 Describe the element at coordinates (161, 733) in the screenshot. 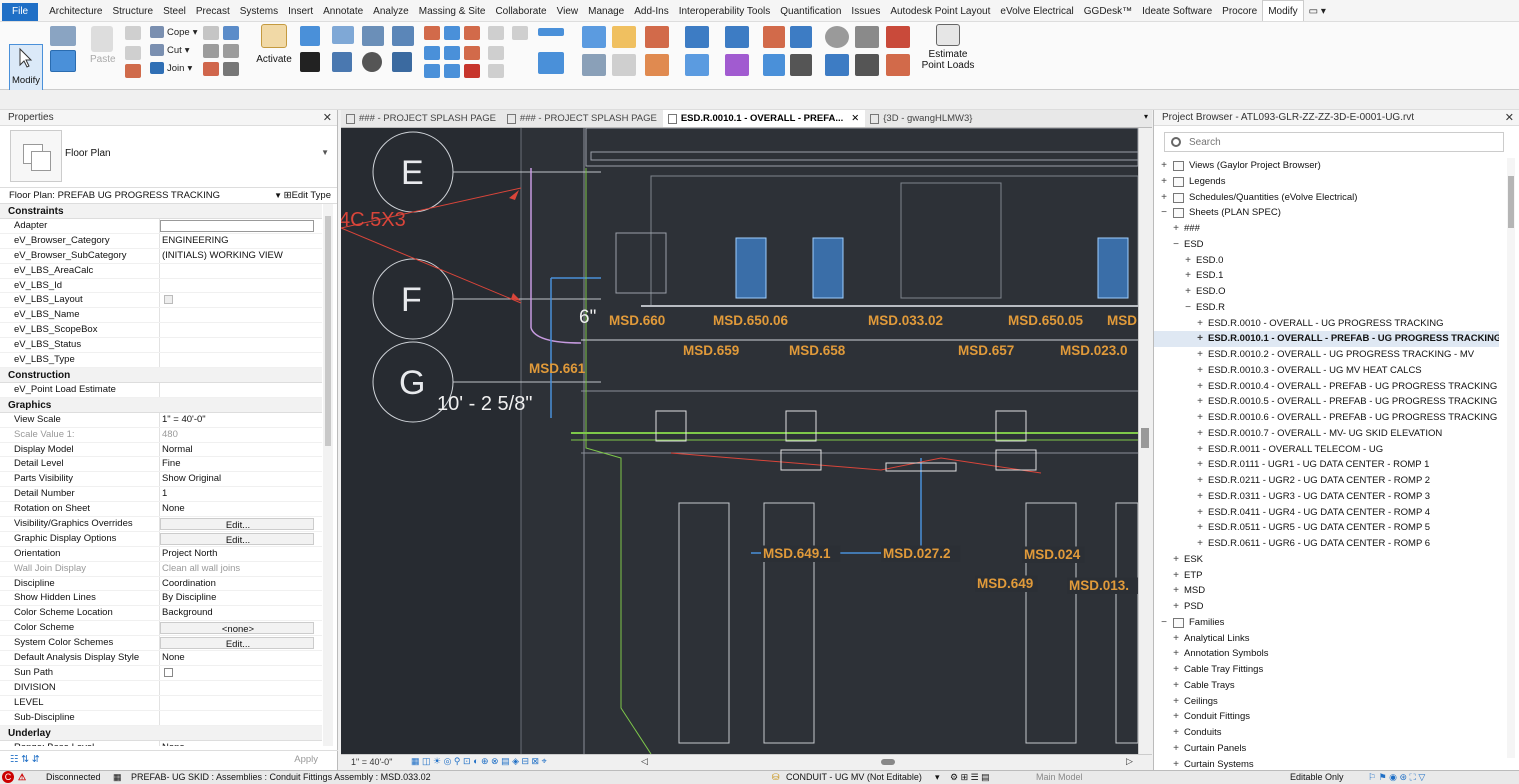

I see `category-underlay: Underlay` at that location.